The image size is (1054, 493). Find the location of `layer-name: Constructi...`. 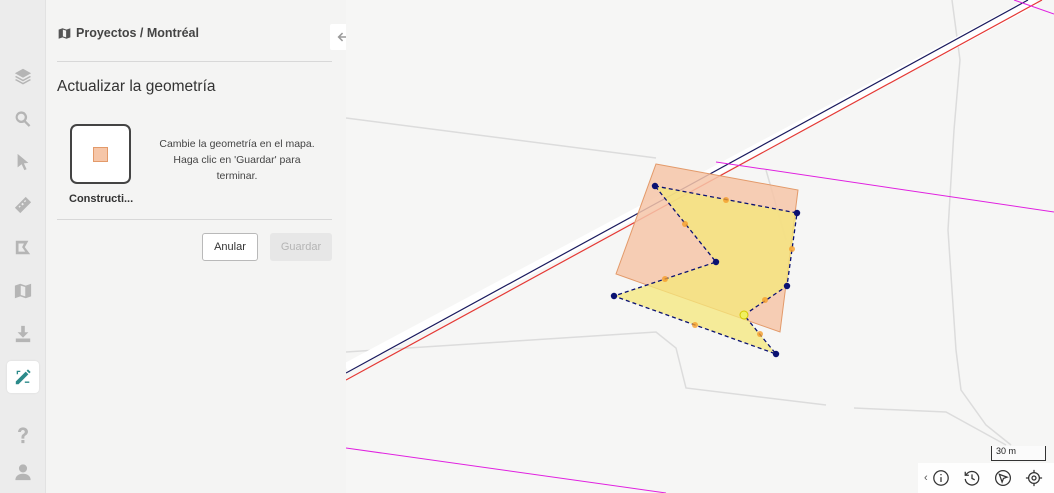

layer-name: Constructi... is located at coordinates (101, 199).